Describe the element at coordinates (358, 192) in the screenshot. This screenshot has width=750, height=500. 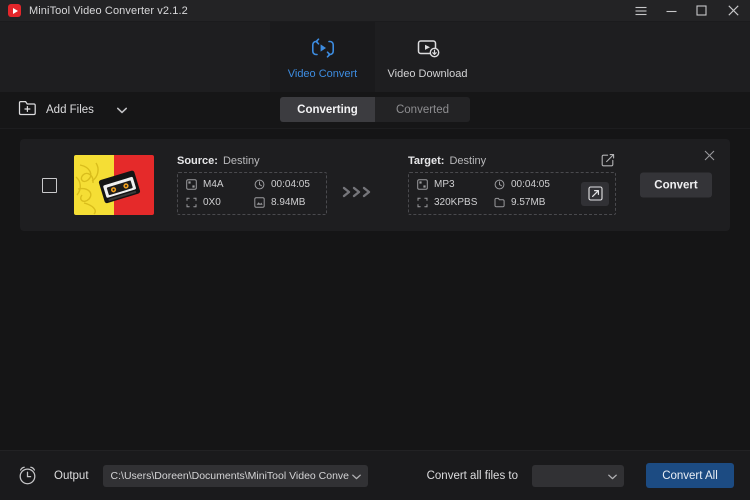
I see `triple-chevron-right-icon` at that location.